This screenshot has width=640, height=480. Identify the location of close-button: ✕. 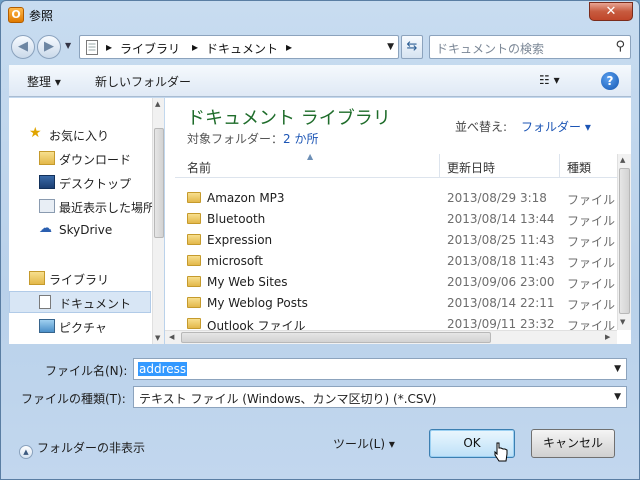
(611, 11).